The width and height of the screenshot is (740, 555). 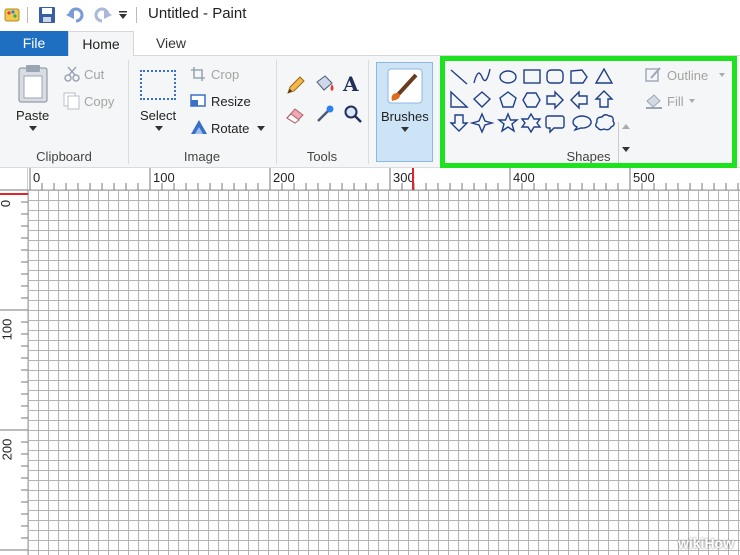 I want to click on wikihow-watermark: wikiHow, so click(x=705, y=543).